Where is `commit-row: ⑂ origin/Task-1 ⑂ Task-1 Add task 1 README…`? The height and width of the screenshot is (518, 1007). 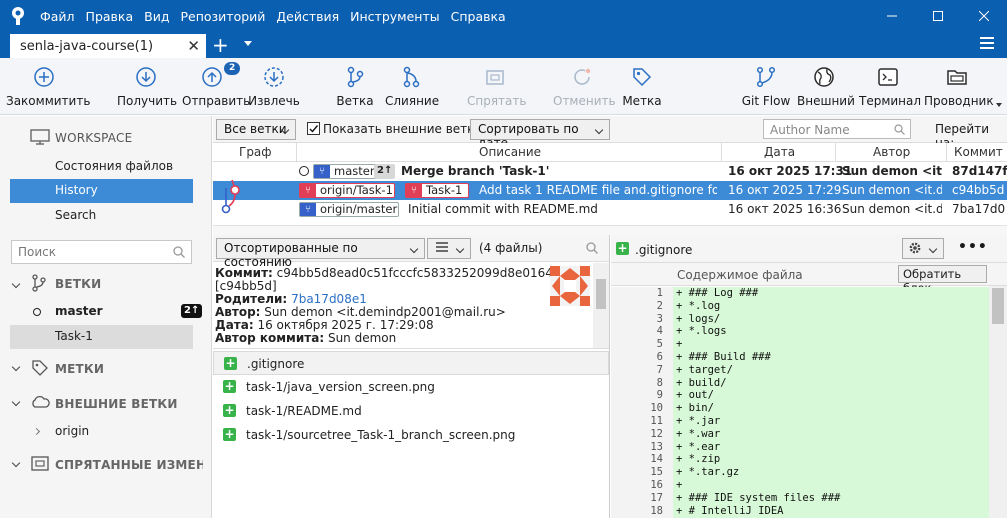 commit-row: ⑂ origin/Task-1 ⑂ Task-1 Add task 1 README… is located at coordinates (610, 190).